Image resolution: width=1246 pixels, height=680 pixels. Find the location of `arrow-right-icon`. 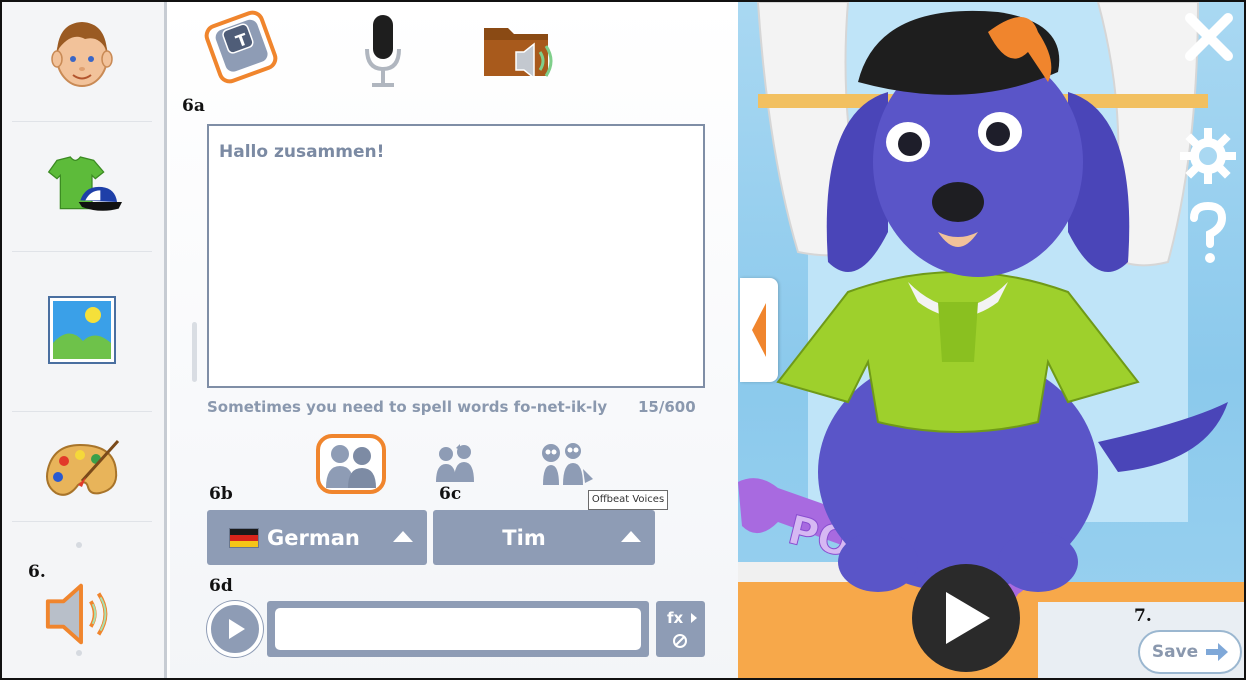

arrow-right-icon is located at coordinates (1217, 652).